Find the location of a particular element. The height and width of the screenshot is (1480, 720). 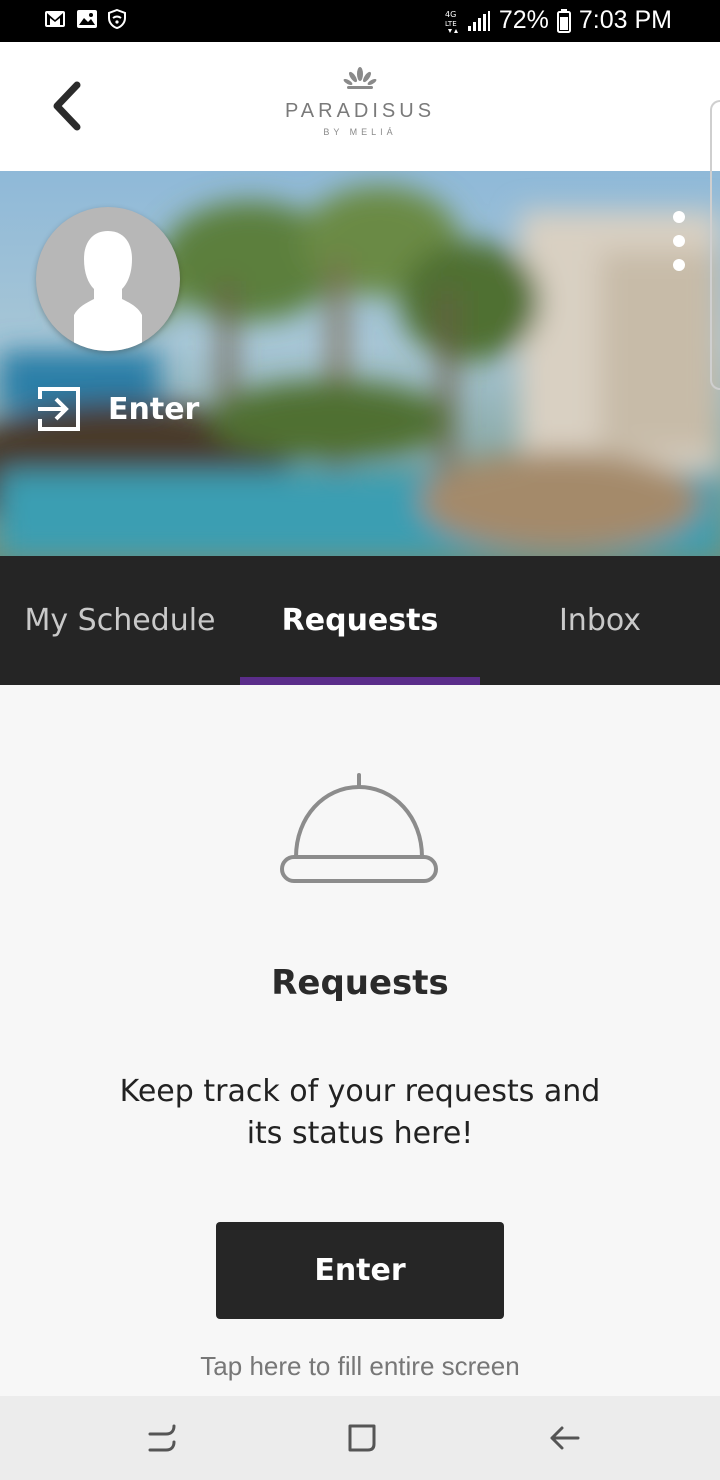

tab-my-schedule: My Schedule is located at coordinates (120, 620).